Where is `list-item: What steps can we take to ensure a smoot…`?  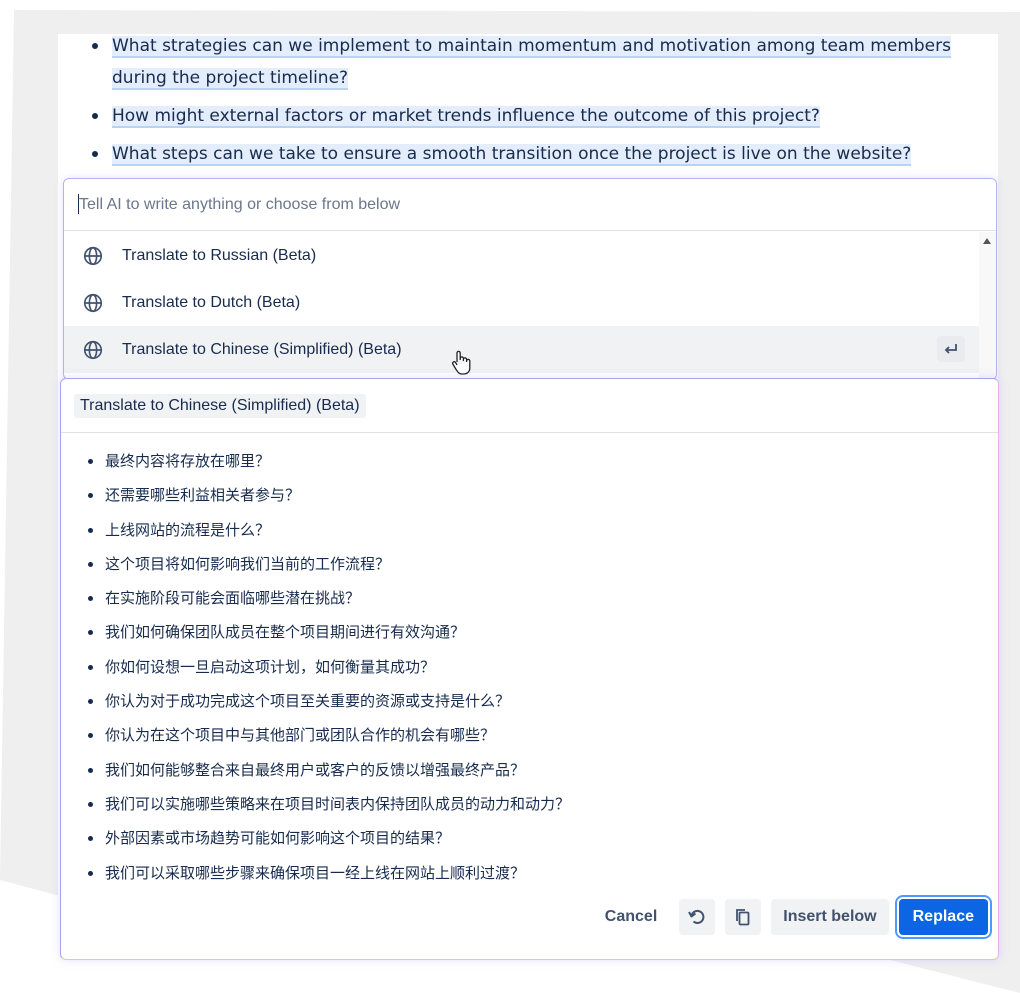
list-item: What steps can we take to ensure a smoot… is located at coordinates (512, 154).